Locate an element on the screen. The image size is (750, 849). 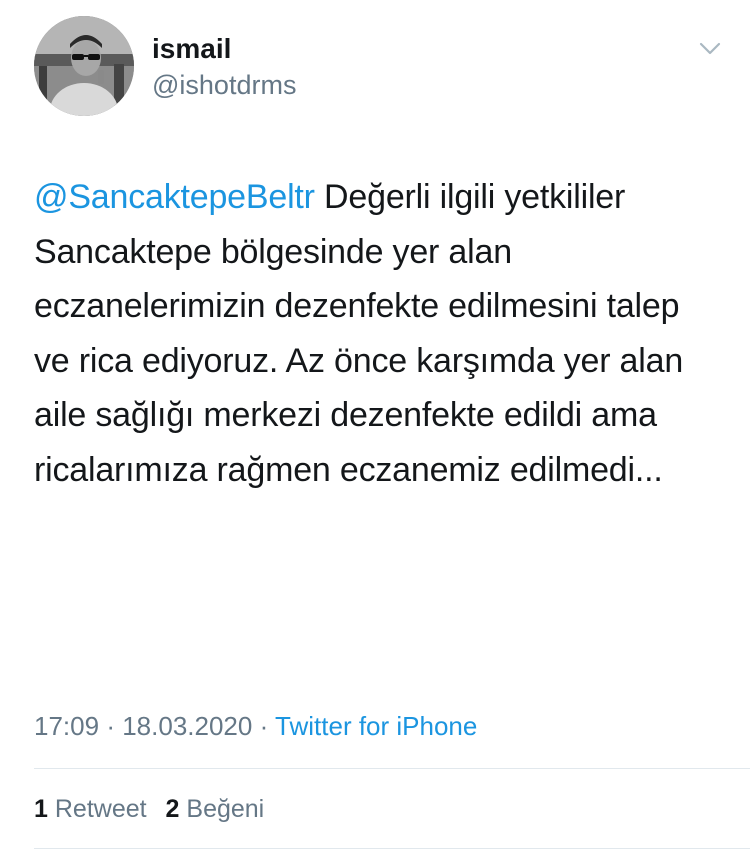
tweet-meta: 17:09 · 18.03.2020 · Twitter for iPhone is located at coordinates (255, 726).